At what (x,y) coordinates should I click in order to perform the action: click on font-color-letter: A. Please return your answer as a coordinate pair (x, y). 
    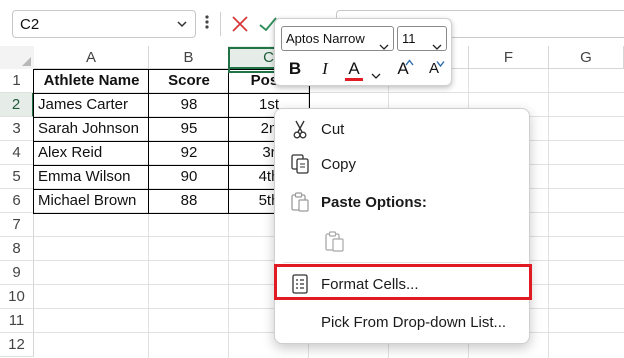
    Looking at the image, I should click on (354, 68).